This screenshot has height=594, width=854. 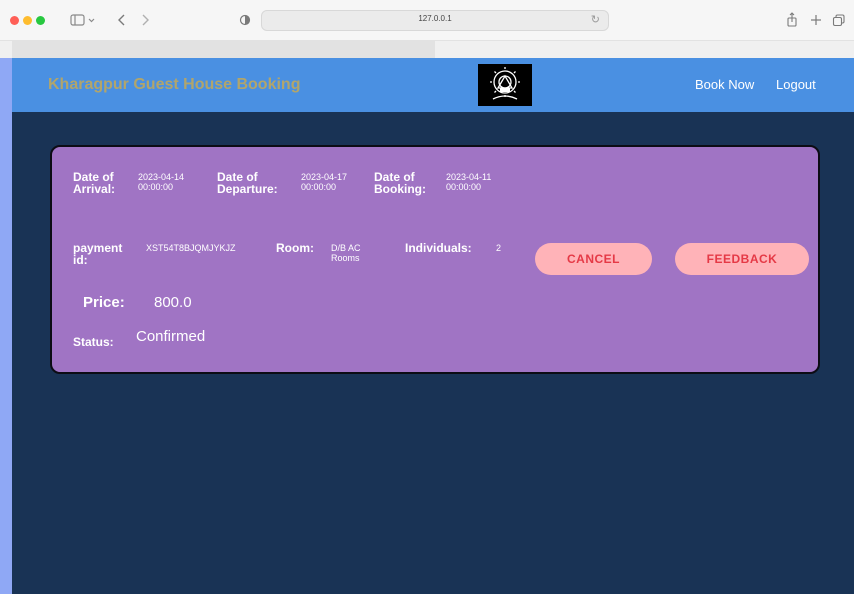 What do you see at coordinates (161, 182) in the screenshot?
I see `arrival-value: 2023-04-14 00:00:00` at bounding box center [161, 182].